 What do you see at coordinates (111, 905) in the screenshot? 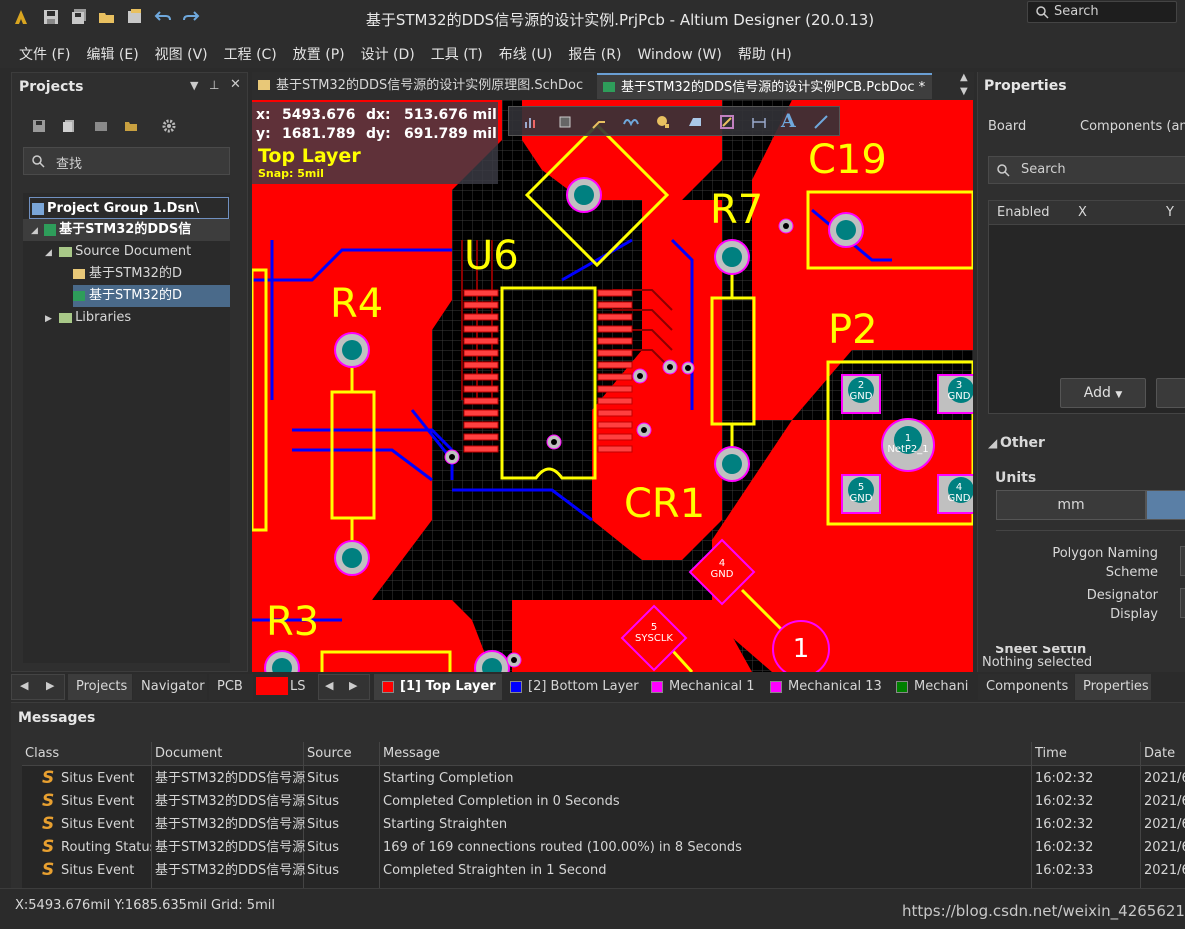
I see `status-coordinates: X:5493.676mil Y:1685.635mil` at bounding box center [111, 905].